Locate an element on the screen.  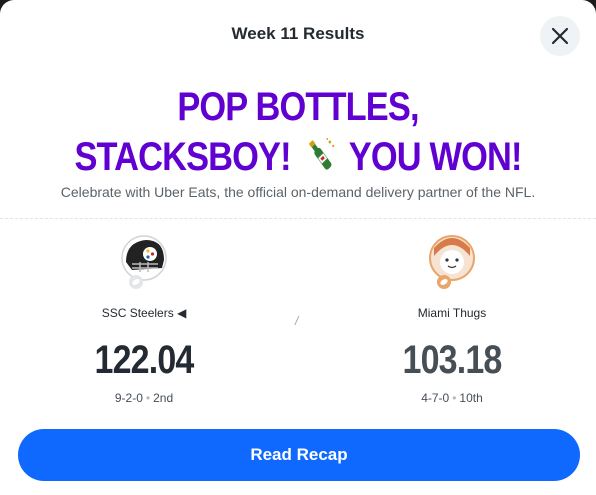
close-button is located at coordinates (560, 36).